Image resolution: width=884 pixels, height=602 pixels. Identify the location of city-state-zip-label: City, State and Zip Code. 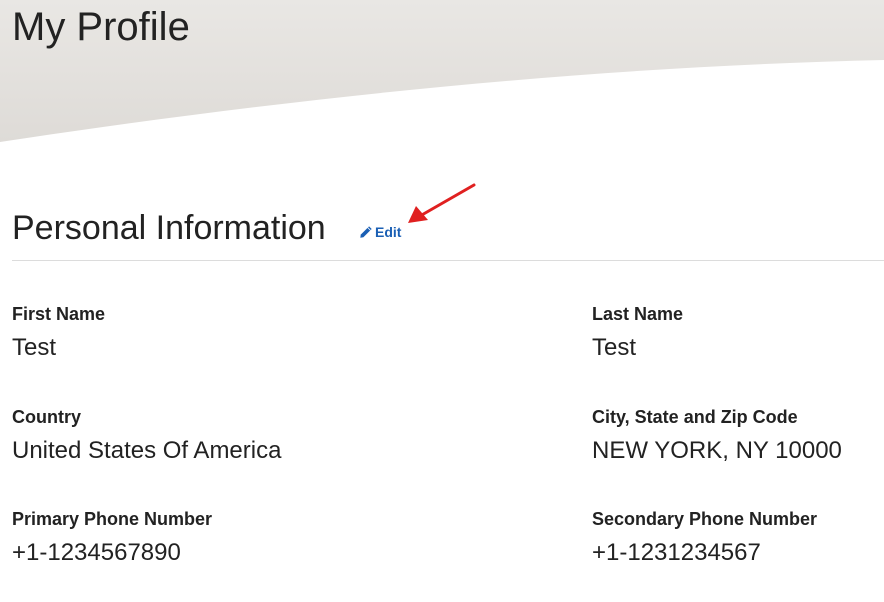
(695, 417).